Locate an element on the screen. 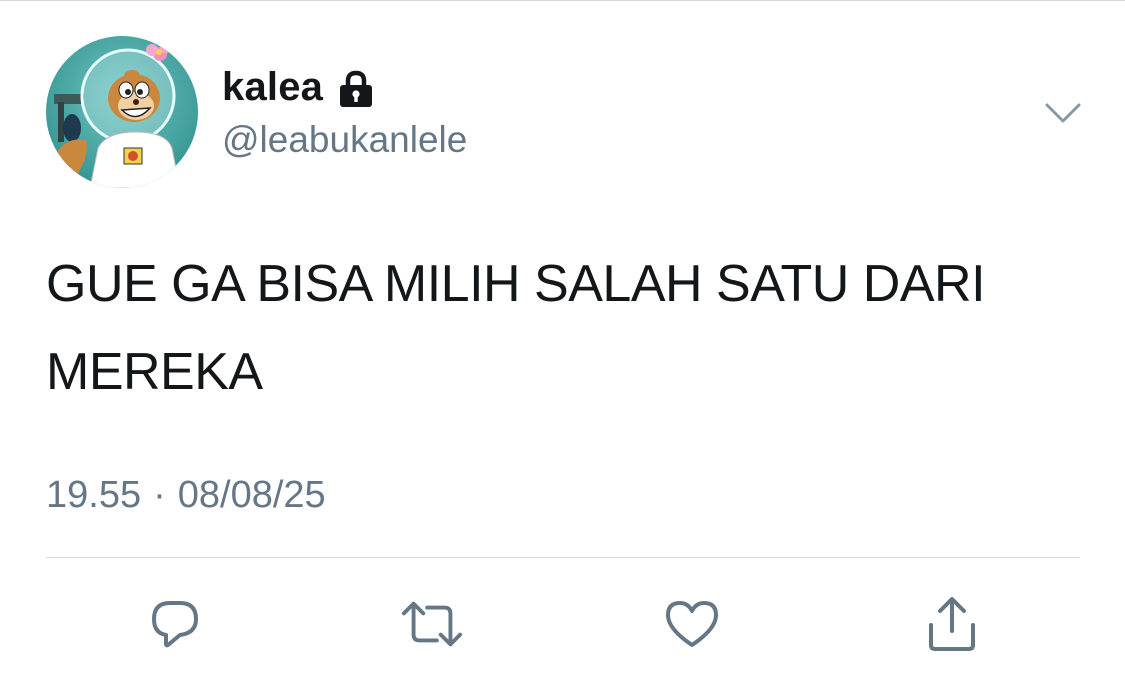  lock-icon is located at coordinates (356, 89).